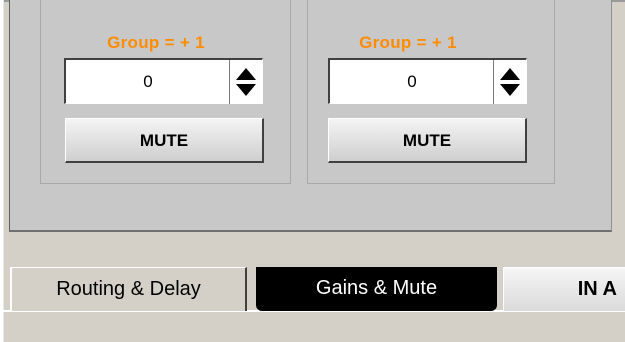 Image resolution: width=625 pixels, height=342 pixels. I want to click on tab-gains-mute: Gains & Mute, so click(376, 289).